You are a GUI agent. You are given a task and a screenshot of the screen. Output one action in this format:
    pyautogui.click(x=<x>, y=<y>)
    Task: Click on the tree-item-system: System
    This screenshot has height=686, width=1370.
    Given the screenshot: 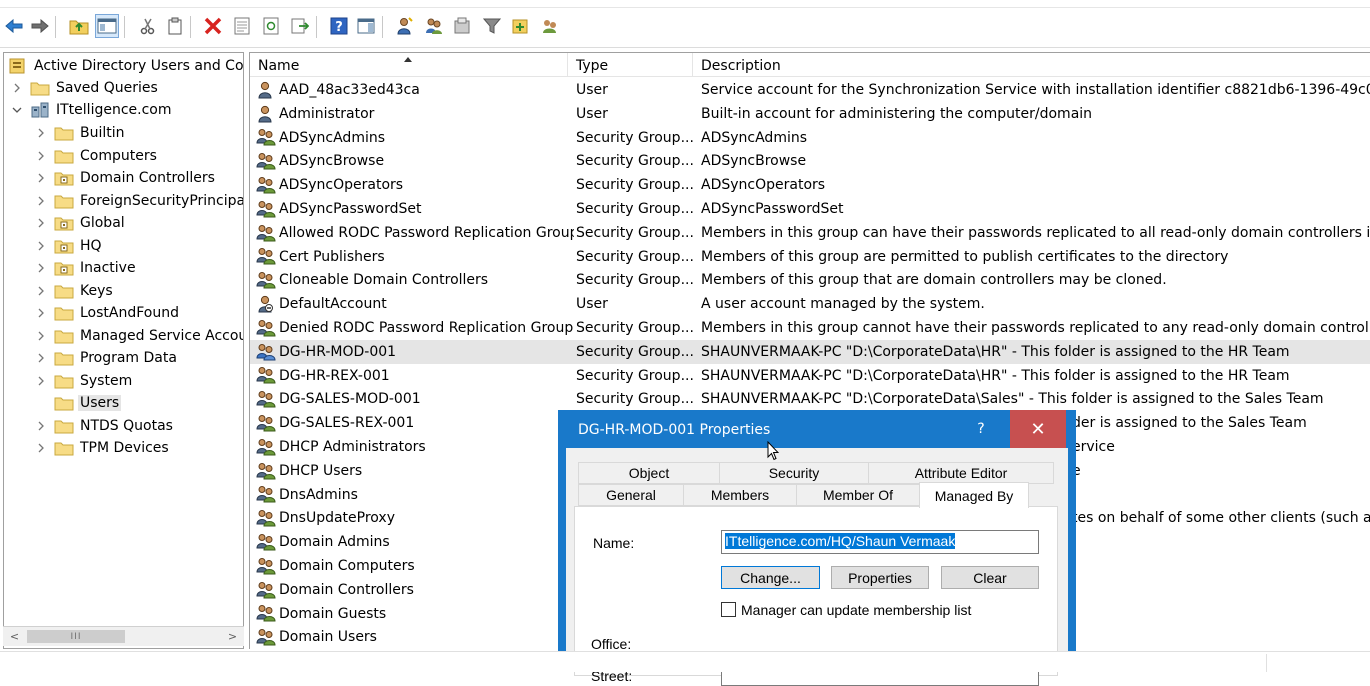 What is the action you would take?
    pyautogui.click(x=138, y=381)
    